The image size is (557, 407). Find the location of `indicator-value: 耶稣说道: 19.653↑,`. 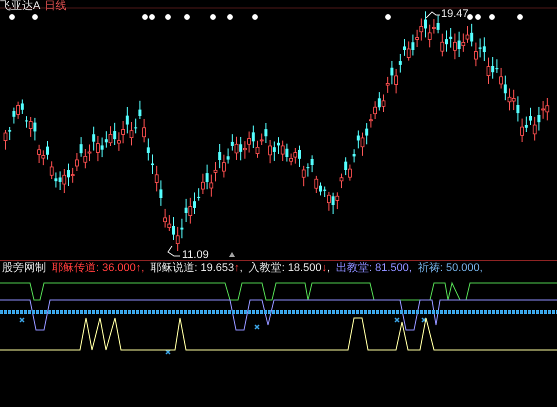

indicator-value: 耶稣说道: 19.653↑, is located at coordinates (196, 268).